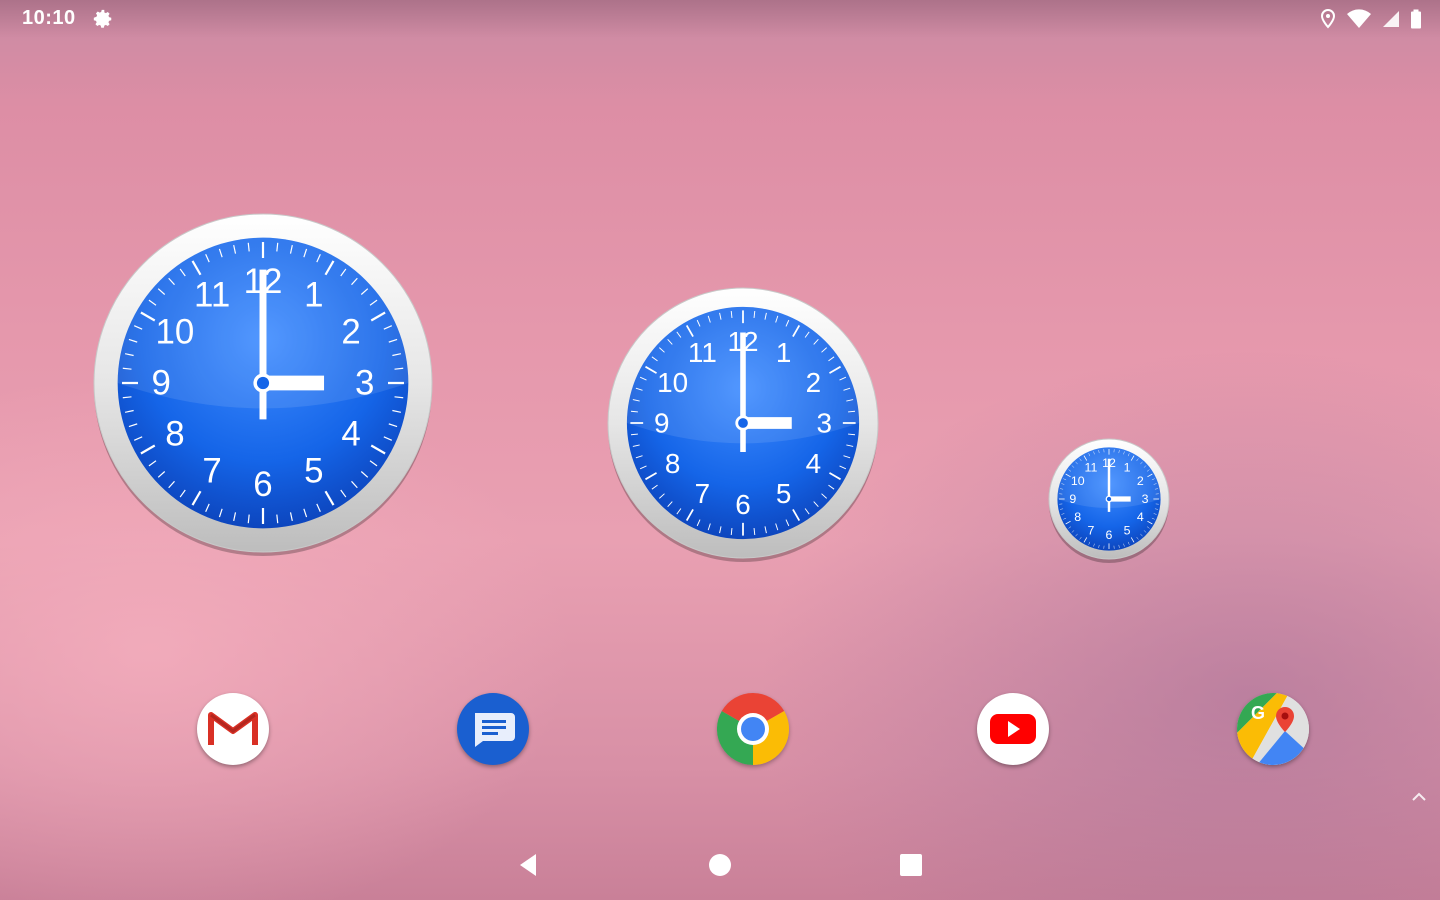  I want to click on clock-widget-medium: 121234567891011, so click(743, 426).